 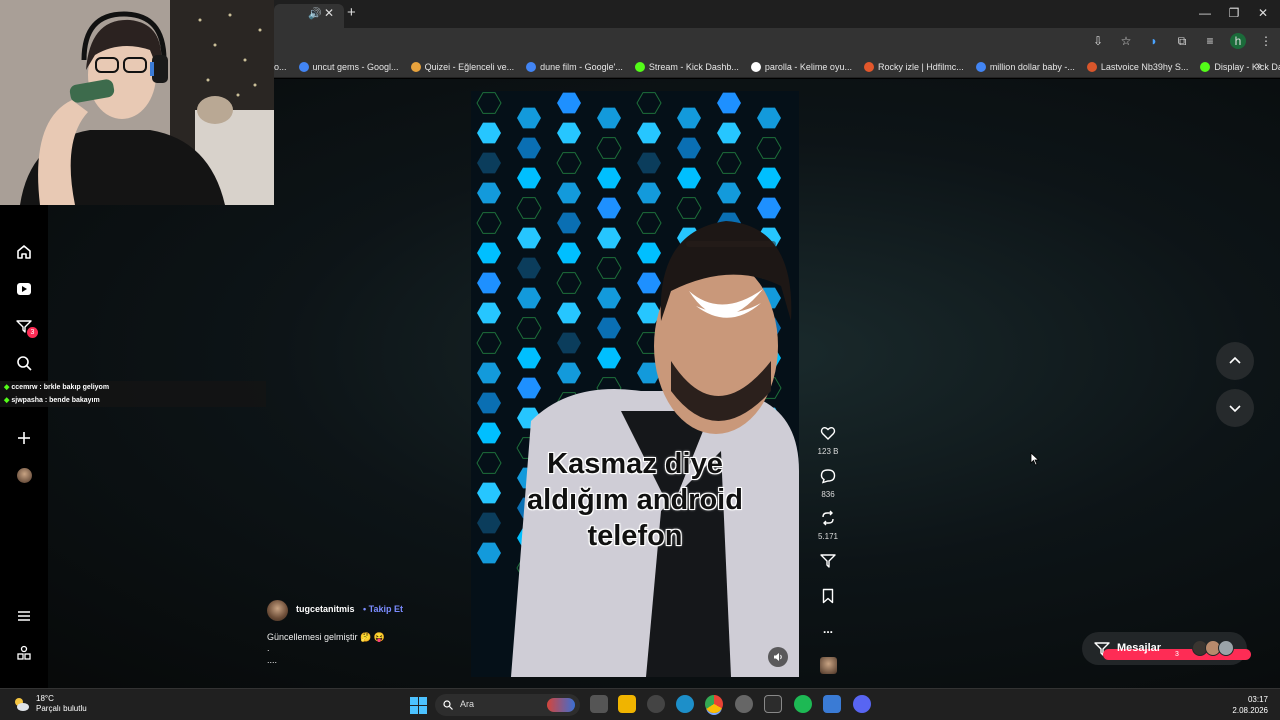 I want to click on follow-button: • Takip Et, so click(x=383, y=609).